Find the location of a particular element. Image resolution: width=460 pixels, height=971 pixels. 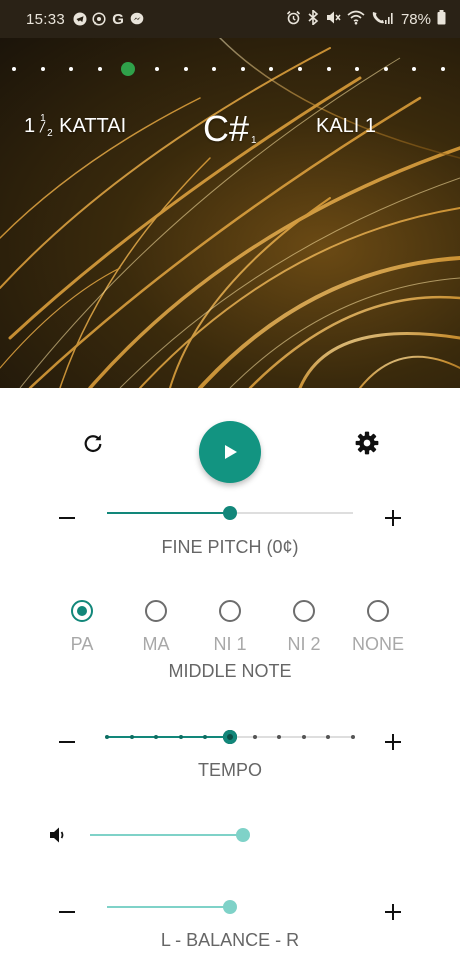

whatsapp-icon is located at coordinates (99, 19).